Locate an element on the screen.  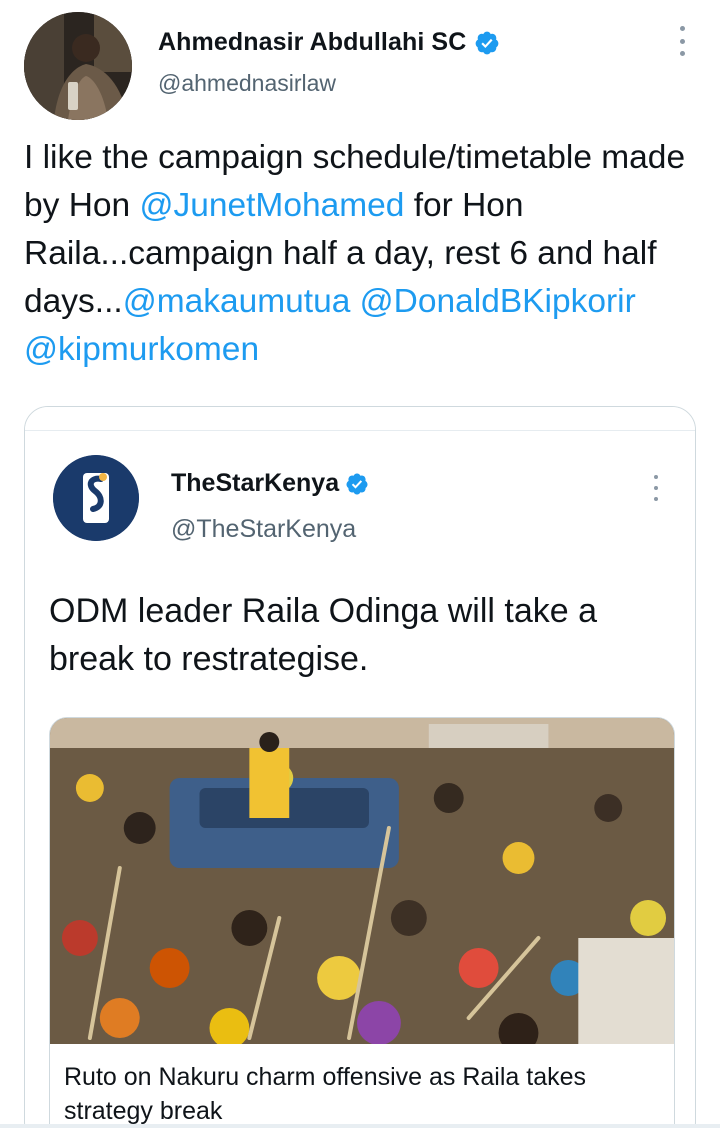
quoted-author-avatar is located at coordinates (96, 498).